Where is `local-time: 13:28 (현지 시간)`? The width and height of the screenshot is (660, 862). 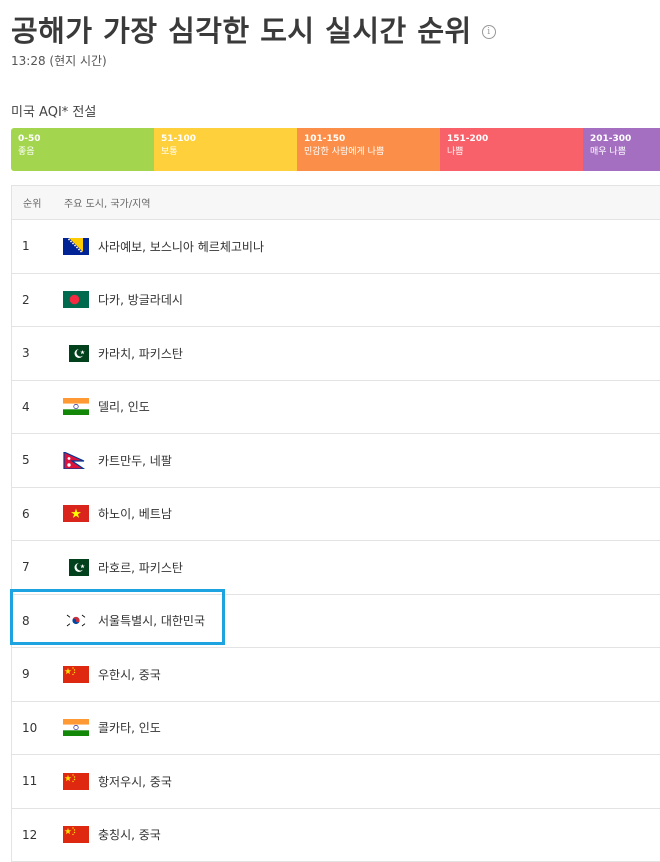 local-time: 13:28 (현지 시간) is located at coordinates (59, 60).